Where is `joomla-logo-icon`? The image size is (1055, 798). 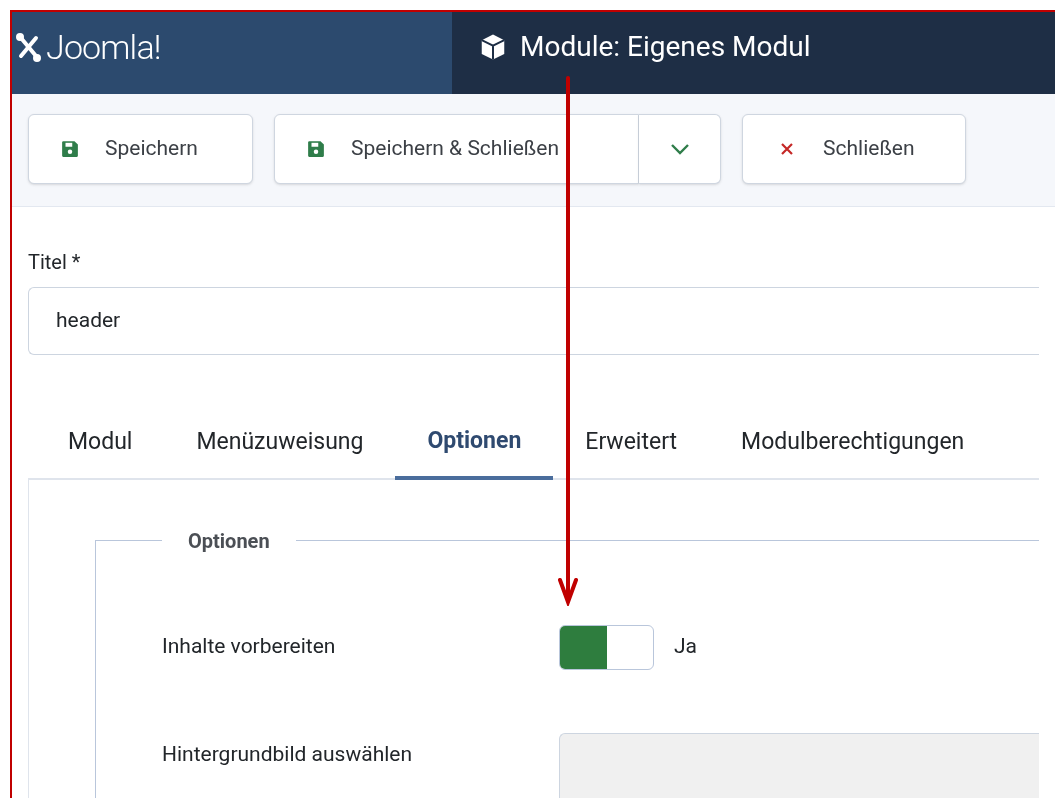 joomla-logo-icon is located at coordinates (29, 47).